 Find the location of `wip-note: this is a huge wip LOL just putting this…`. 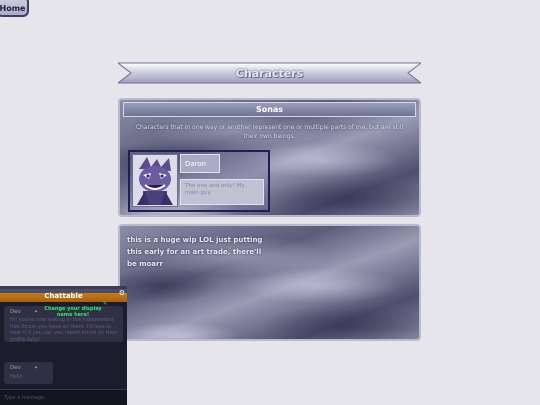

wip-note: this is a huge wip LOL just putting this… is located at coordinates (195, 252).